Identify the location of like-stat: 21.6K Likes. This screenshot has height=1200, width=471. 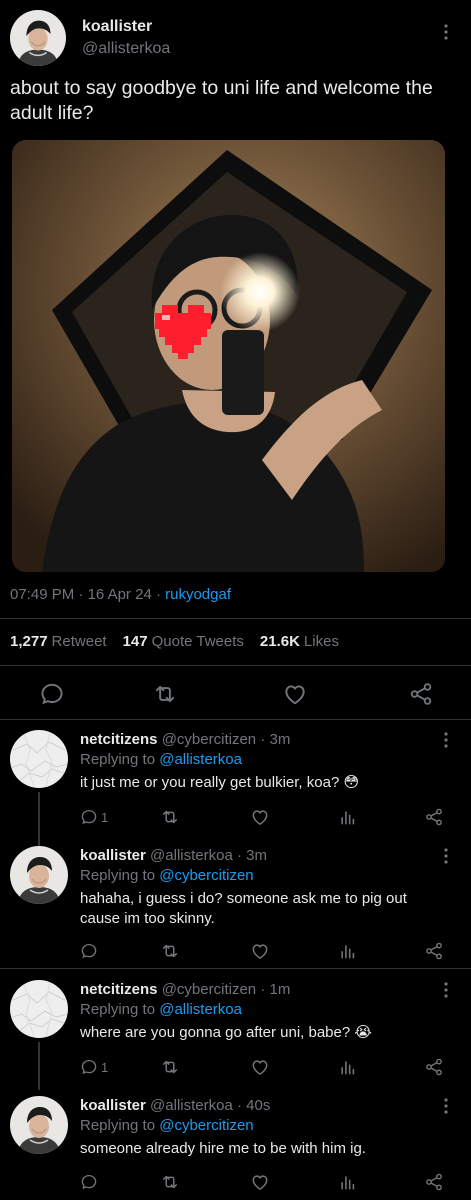
(299, 642).